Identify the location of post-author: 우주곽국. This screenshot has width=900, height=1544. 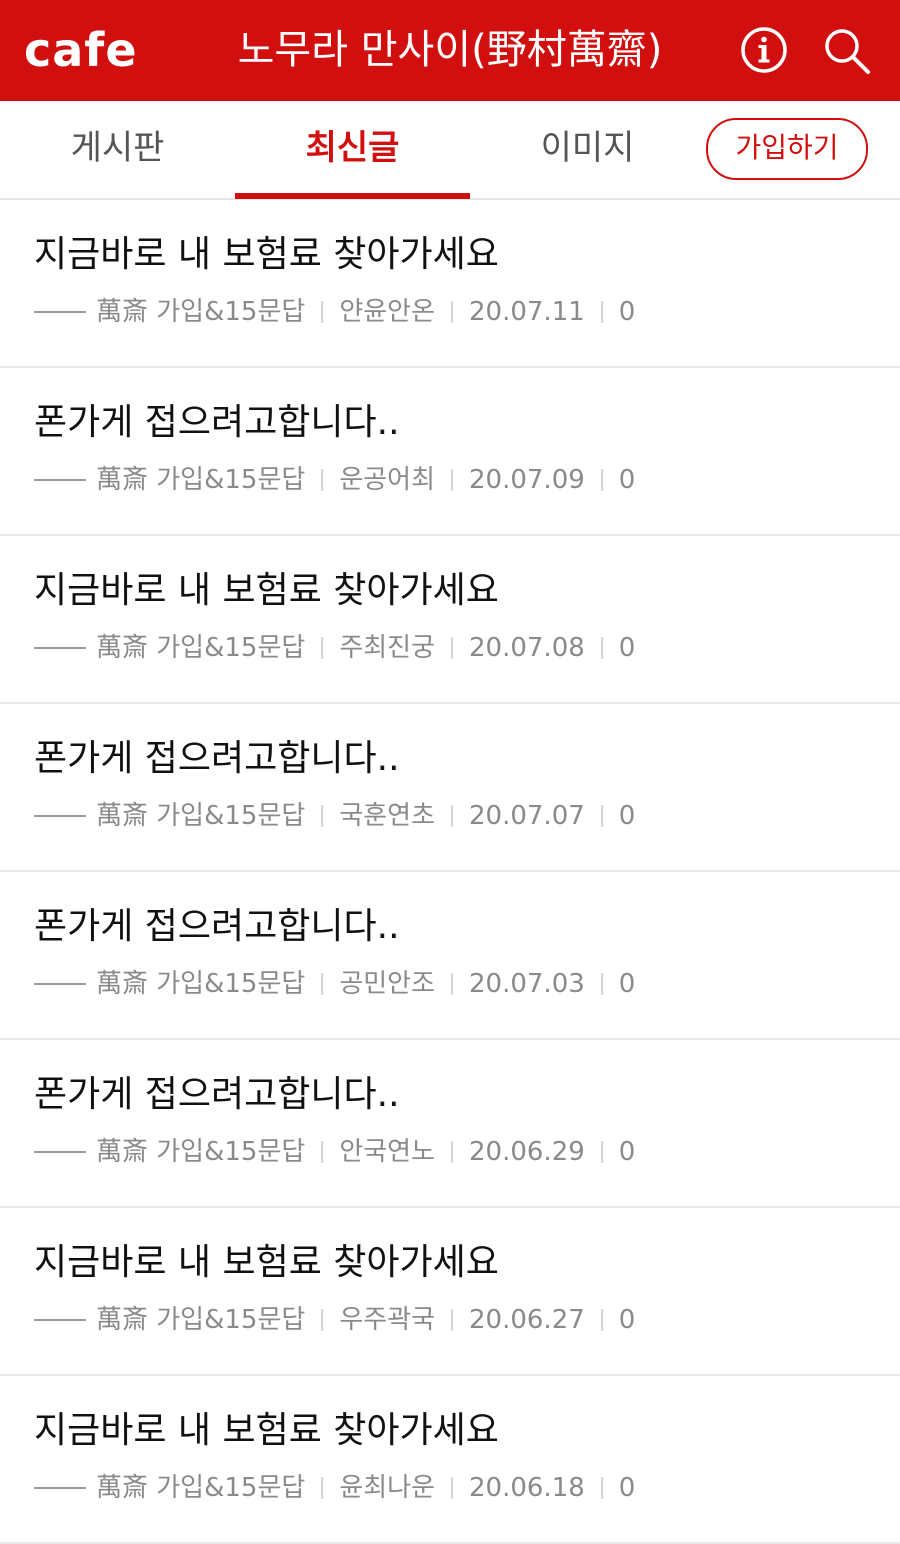
(387, 1320).